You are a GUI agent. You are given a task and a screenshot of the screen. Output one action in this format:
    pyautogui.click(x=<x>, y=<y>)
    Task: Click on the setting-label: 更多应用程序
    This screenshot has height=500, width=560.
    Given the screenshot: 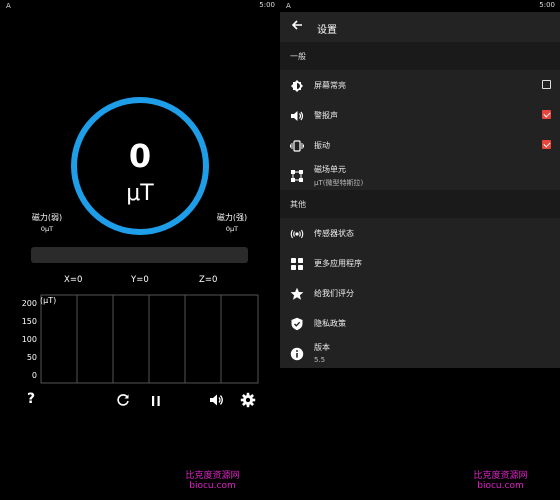 What is the action you would take?
    pyautogui.click(x=338, y=263)
    